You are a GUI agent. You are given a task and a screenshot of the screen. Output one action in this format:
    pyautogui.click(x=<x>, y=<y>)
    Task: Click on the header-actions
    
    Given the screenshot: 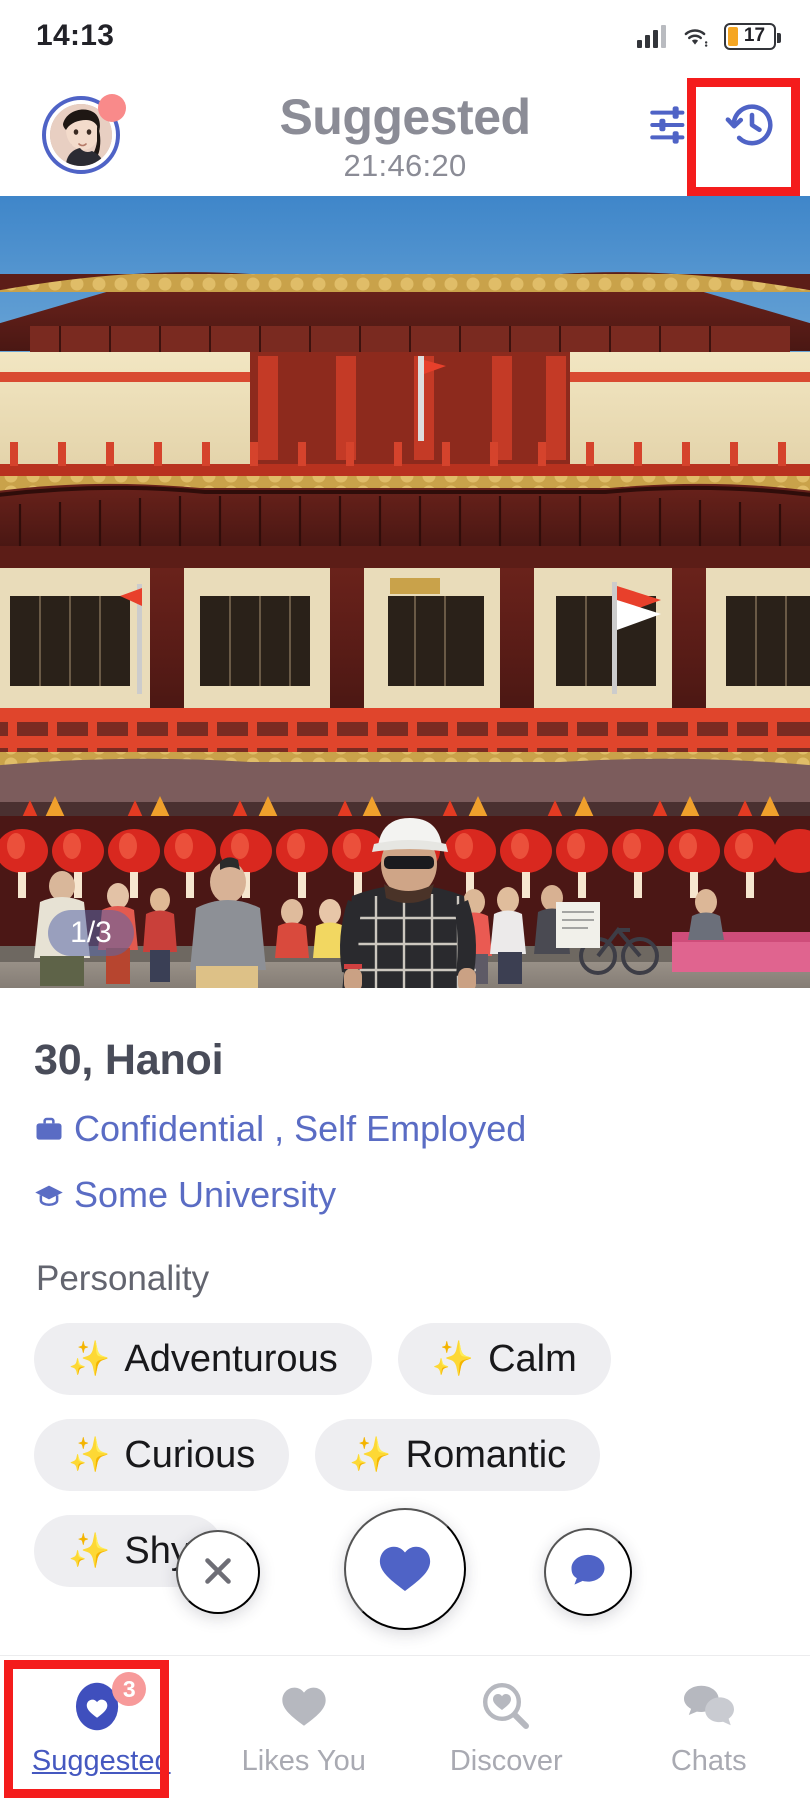 What is the action you would take?
    pyautogui.click(x=711, y=126)
    